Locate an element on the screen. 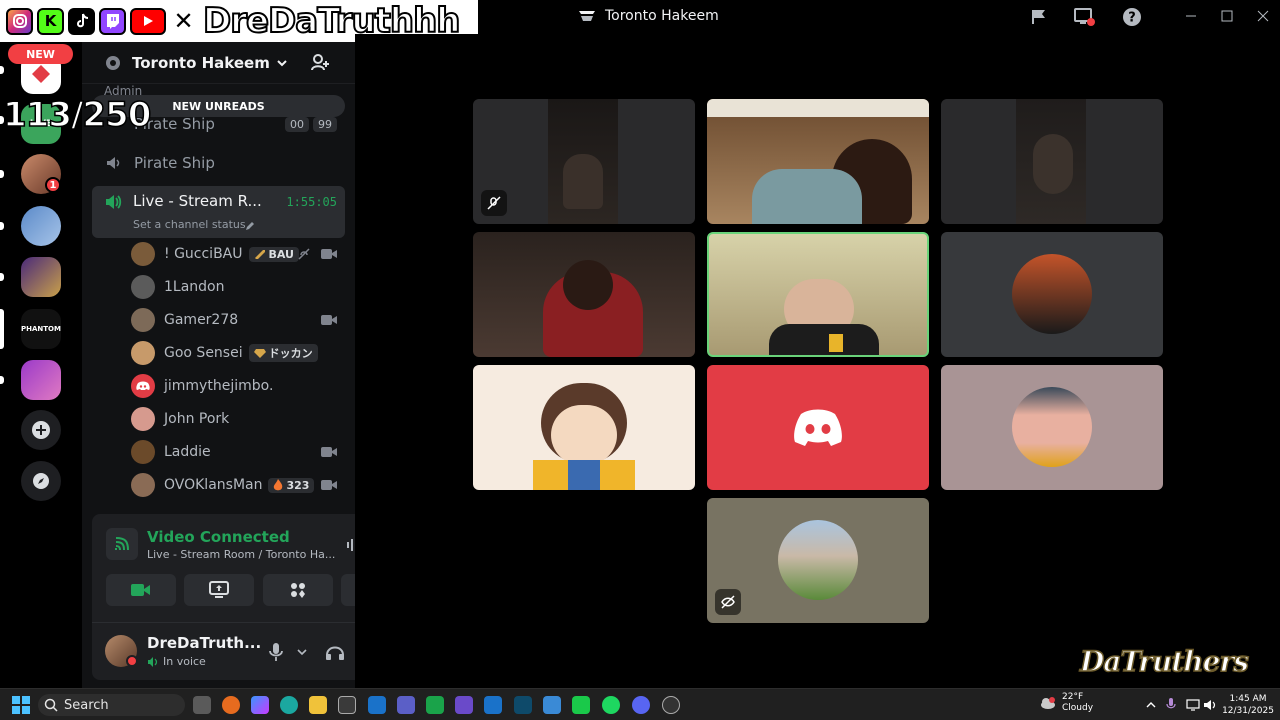  app-icon-gear is located at coordinates (671, 705).